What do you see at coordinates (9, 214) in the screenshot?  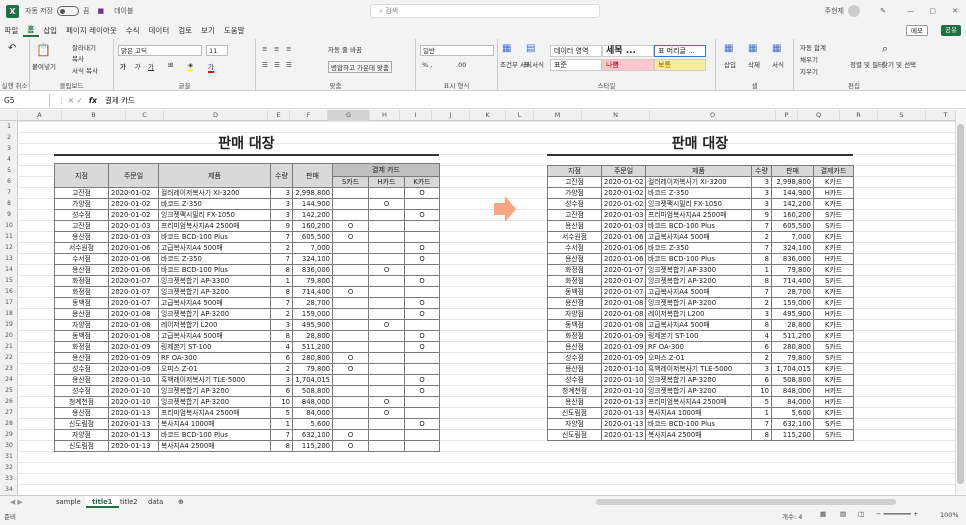 I see `row-header: 9` at bounding box center [9, 214].